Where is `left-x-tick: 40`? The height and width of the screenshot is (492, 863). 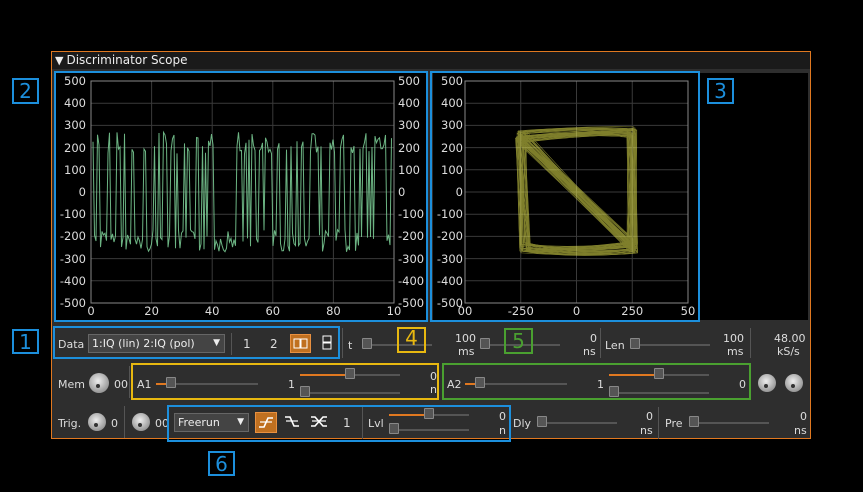 left-x-tick: 40 is located at coordinates (212, 311).